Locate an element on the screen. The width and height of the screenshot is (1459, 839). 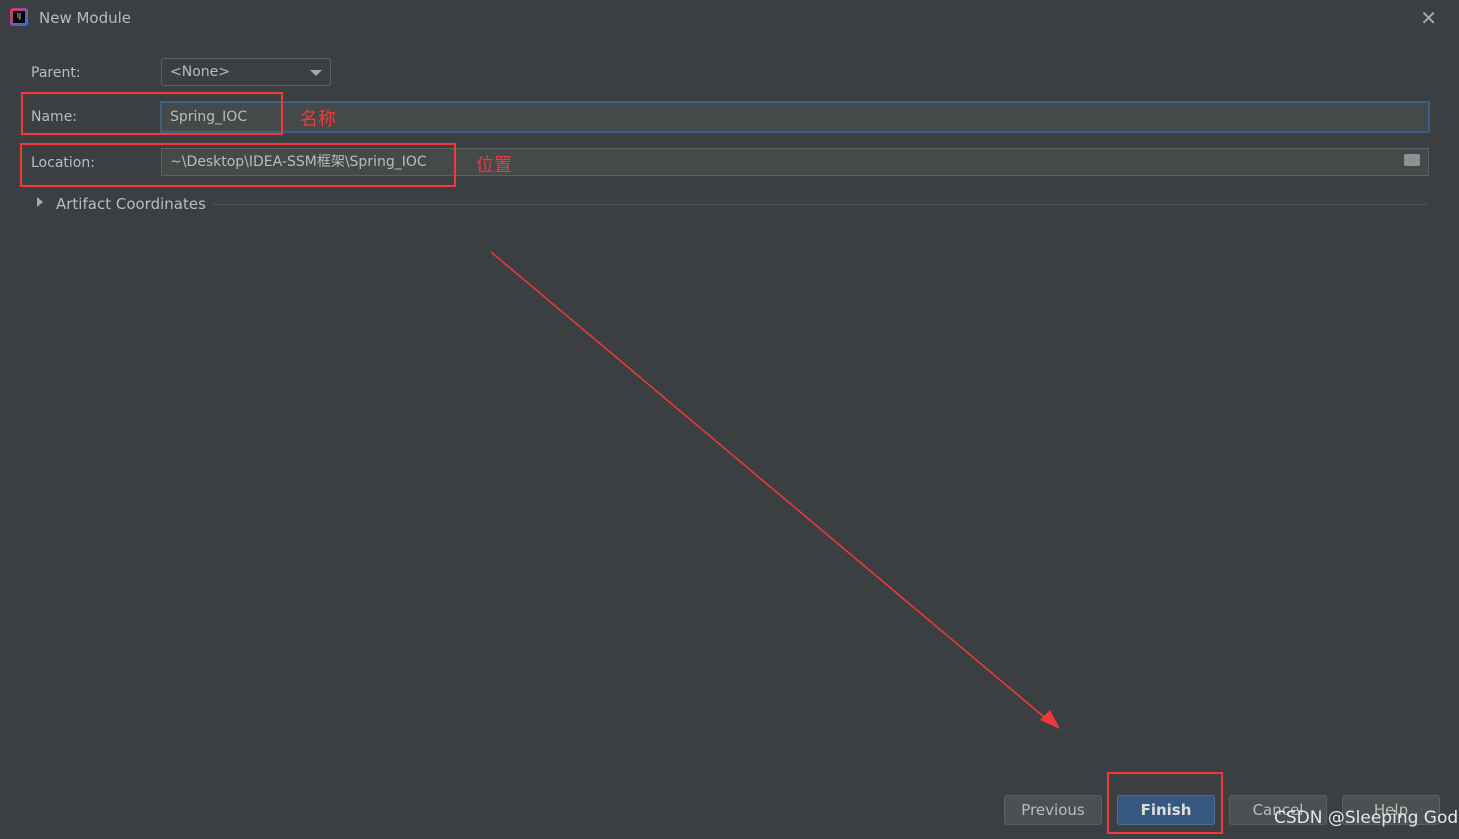
arrow-head is located at coordinates (1050, 719).